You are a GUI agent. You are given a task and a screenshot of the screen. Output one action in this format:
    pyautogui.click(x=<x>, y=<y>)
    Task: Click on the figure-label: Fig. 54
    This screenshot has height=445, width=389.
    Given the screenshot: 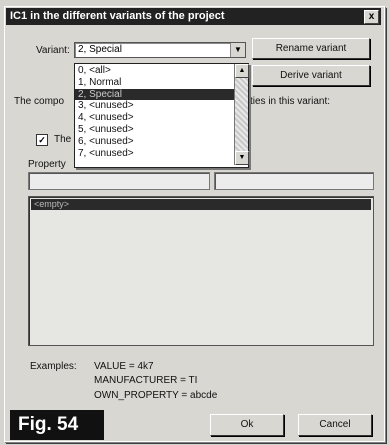 What is the action you would take?
    pyautogui.click(x=57, y=425)
    